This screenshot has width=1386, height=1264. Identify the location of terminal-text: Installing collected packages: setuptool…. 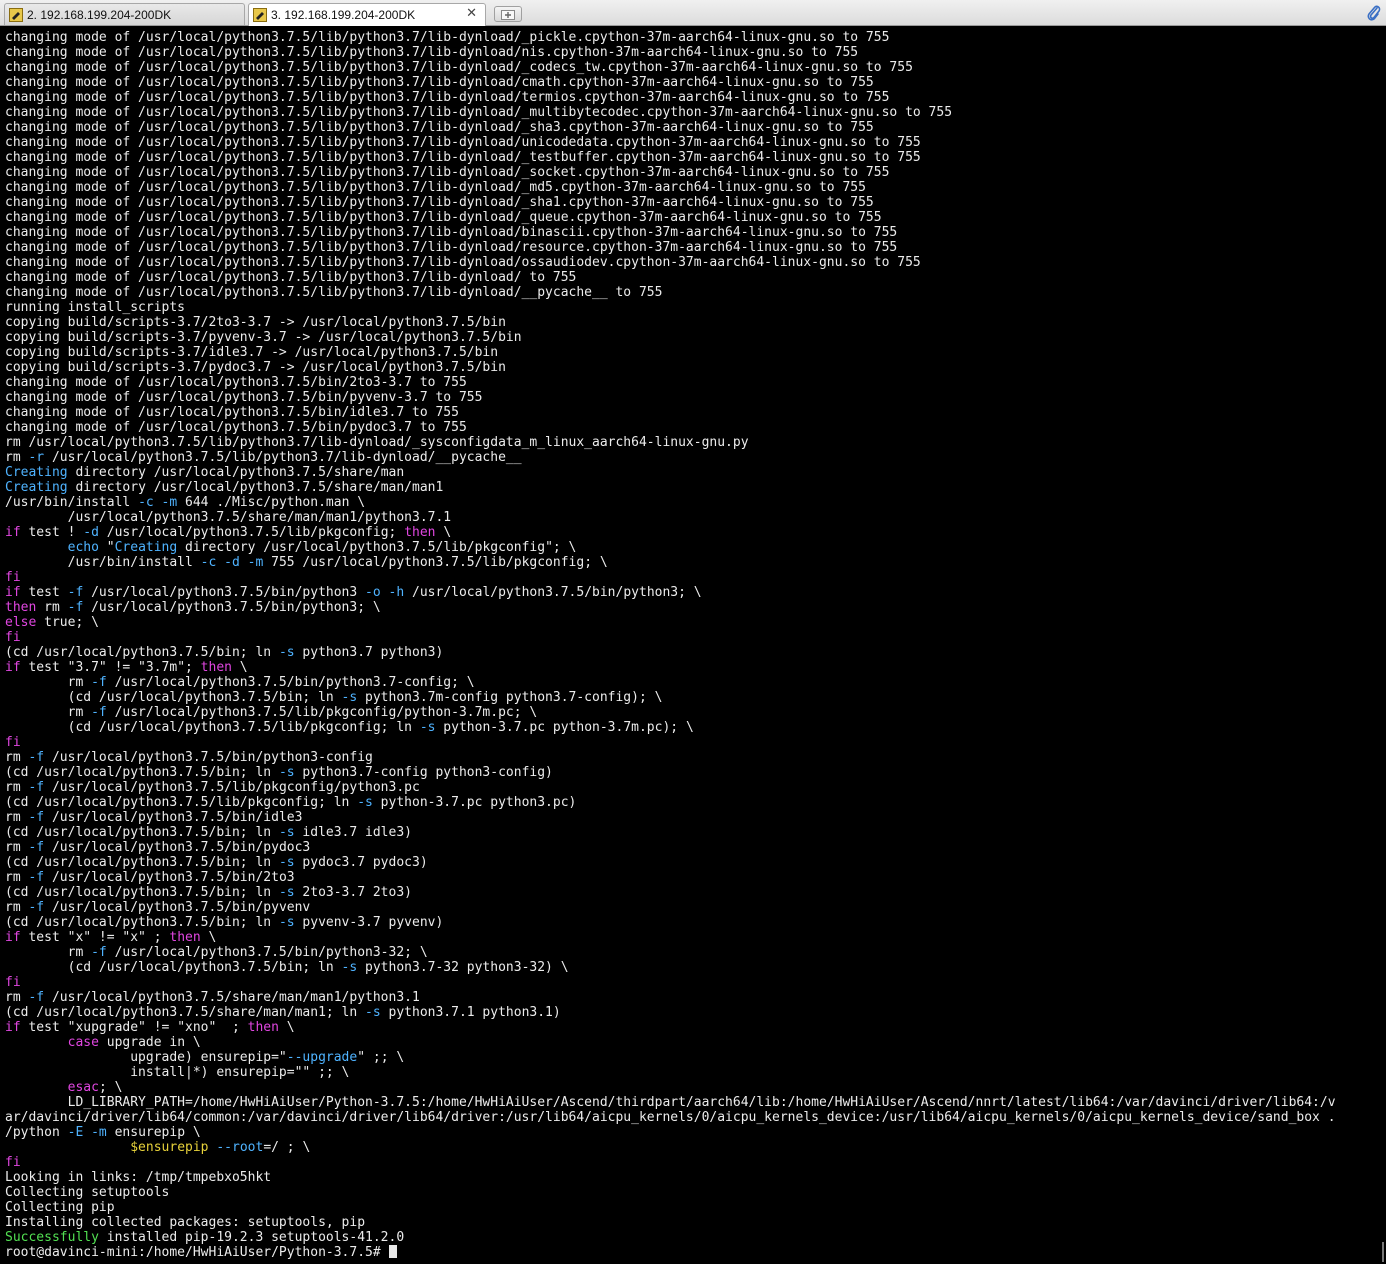
(185, 1222).